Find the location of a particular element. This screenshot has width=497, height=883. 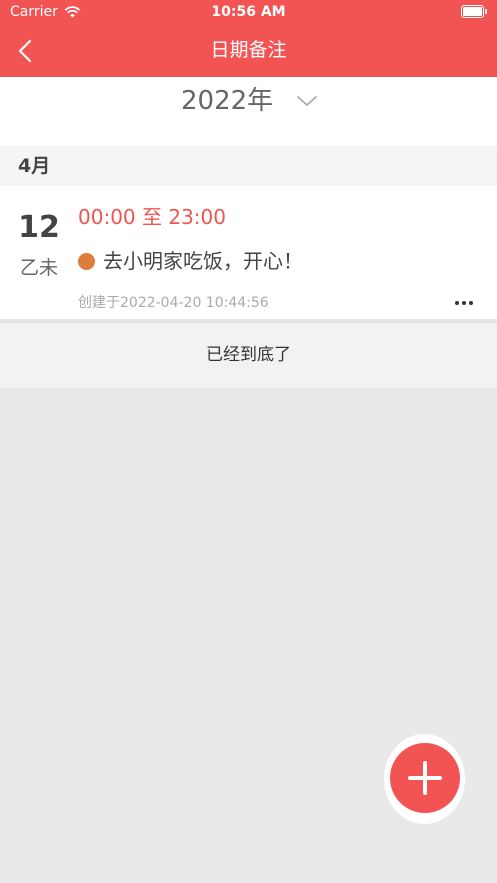

end-of-list-text: 已经到底了 is located at coordinates (248, 355).